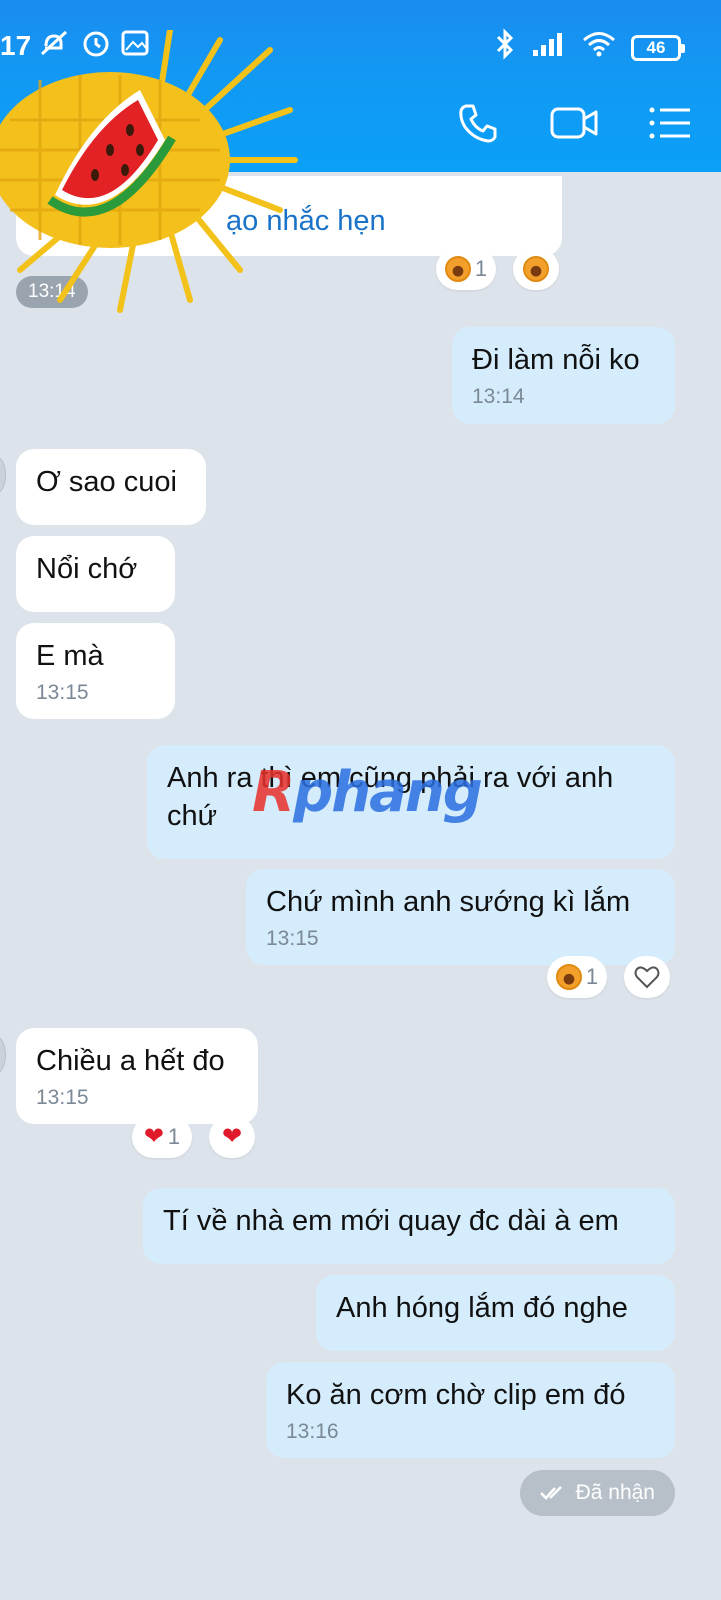  Describe the element at coordinates (106, 482) in the screenshot. I see `message-text: Ơ sao cuoi` at that location.